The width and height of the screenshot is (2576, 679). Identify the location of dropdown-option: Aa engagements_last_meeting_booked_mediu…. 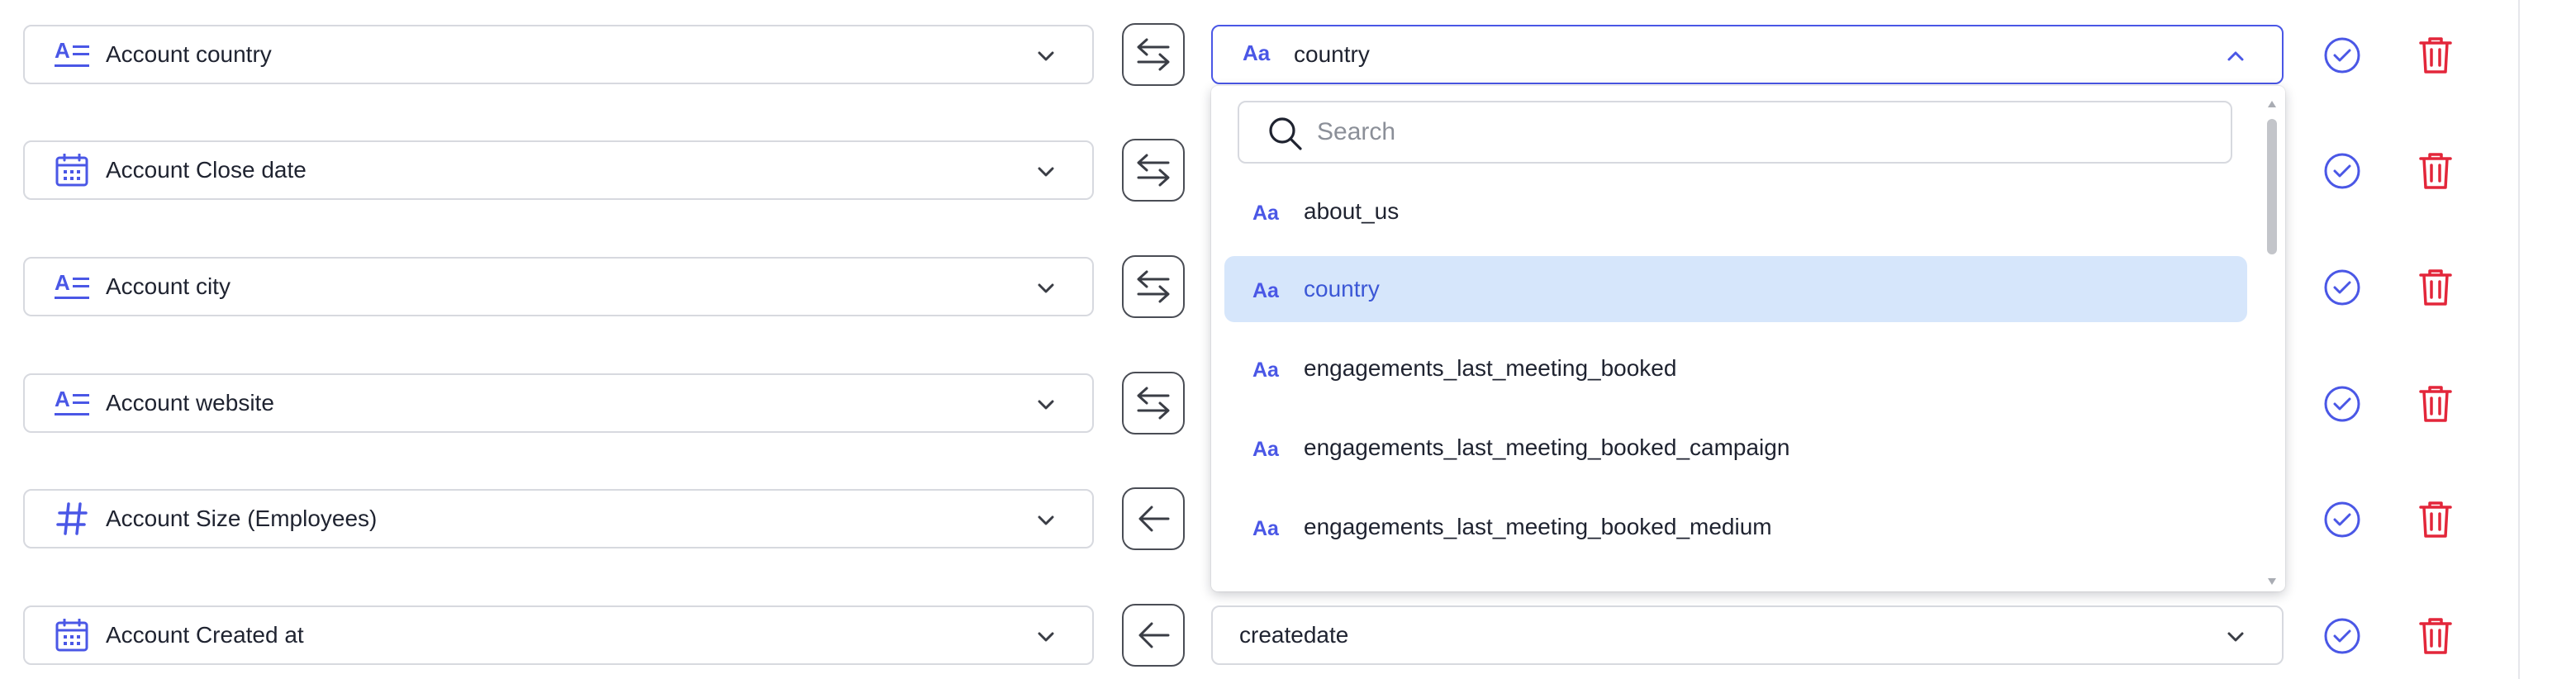
(1736, 527).